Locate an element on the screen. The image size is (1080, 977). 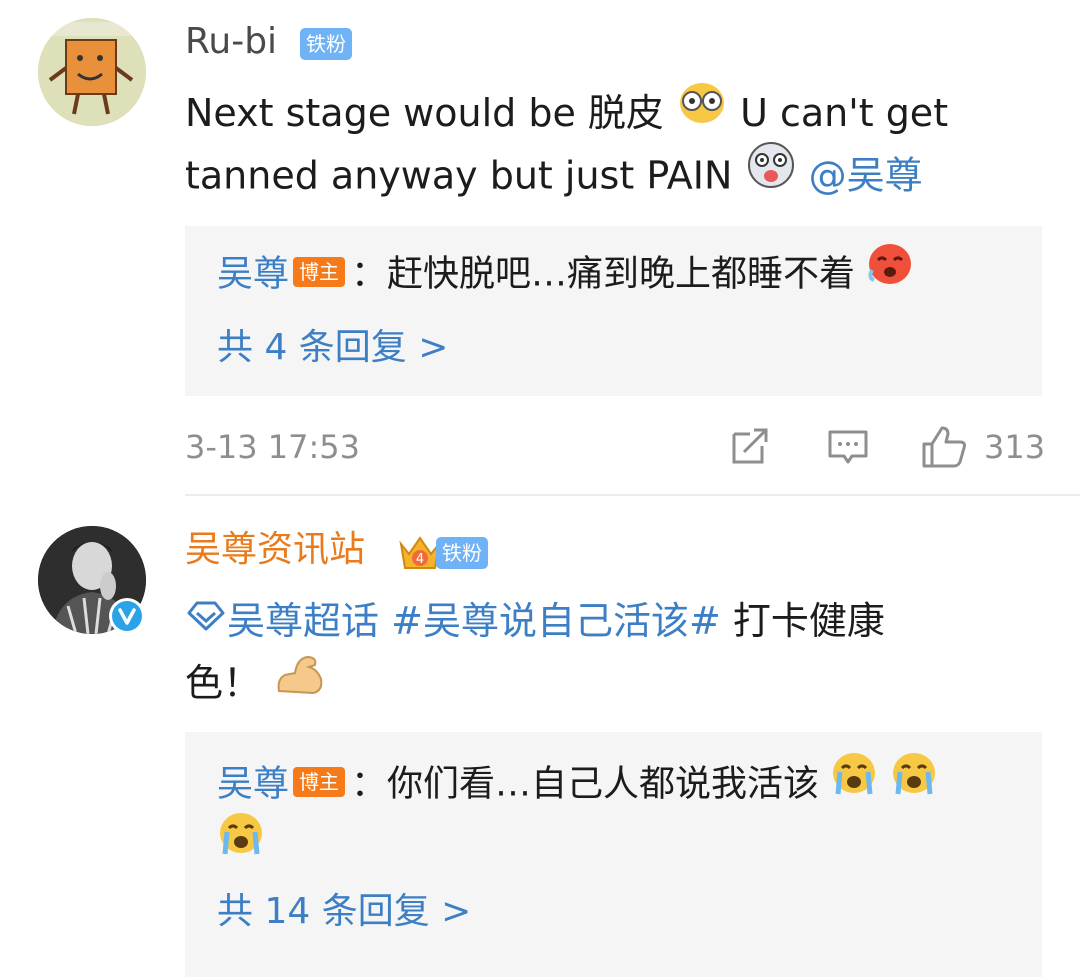
hot-face-icon is located at coordinates (890, 271).